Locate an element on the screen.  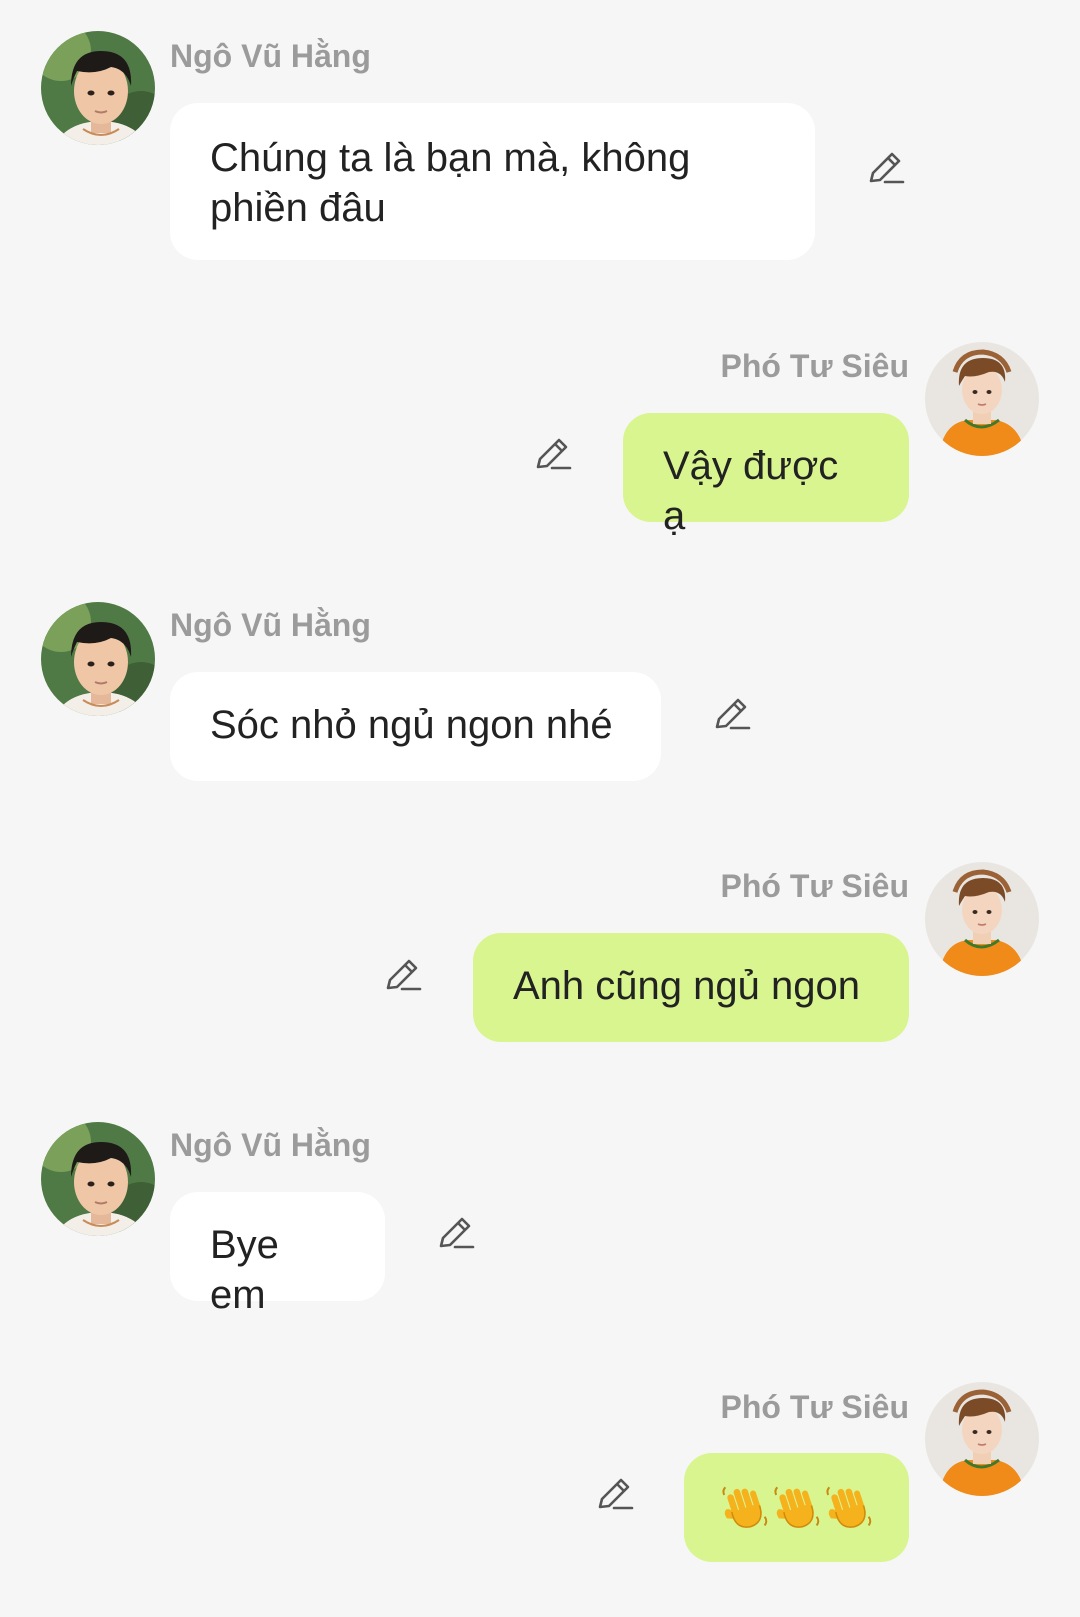
message-bubble: Sóc nhỏ ngủ ngon nhé is located at coordinates (415, 726).